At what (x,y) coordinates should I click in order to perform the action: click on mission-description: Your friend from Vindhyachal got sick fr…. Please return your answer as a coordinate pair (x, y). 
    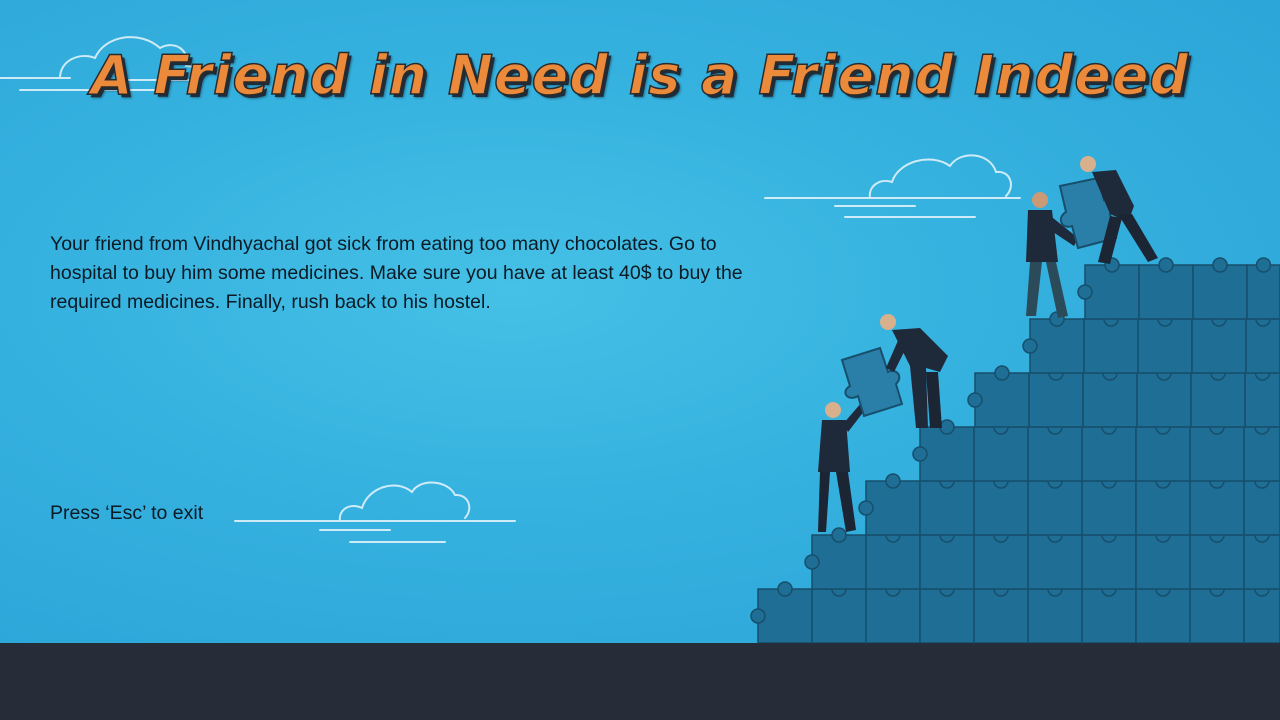
    Looking at the image, I should click on (396, 273).